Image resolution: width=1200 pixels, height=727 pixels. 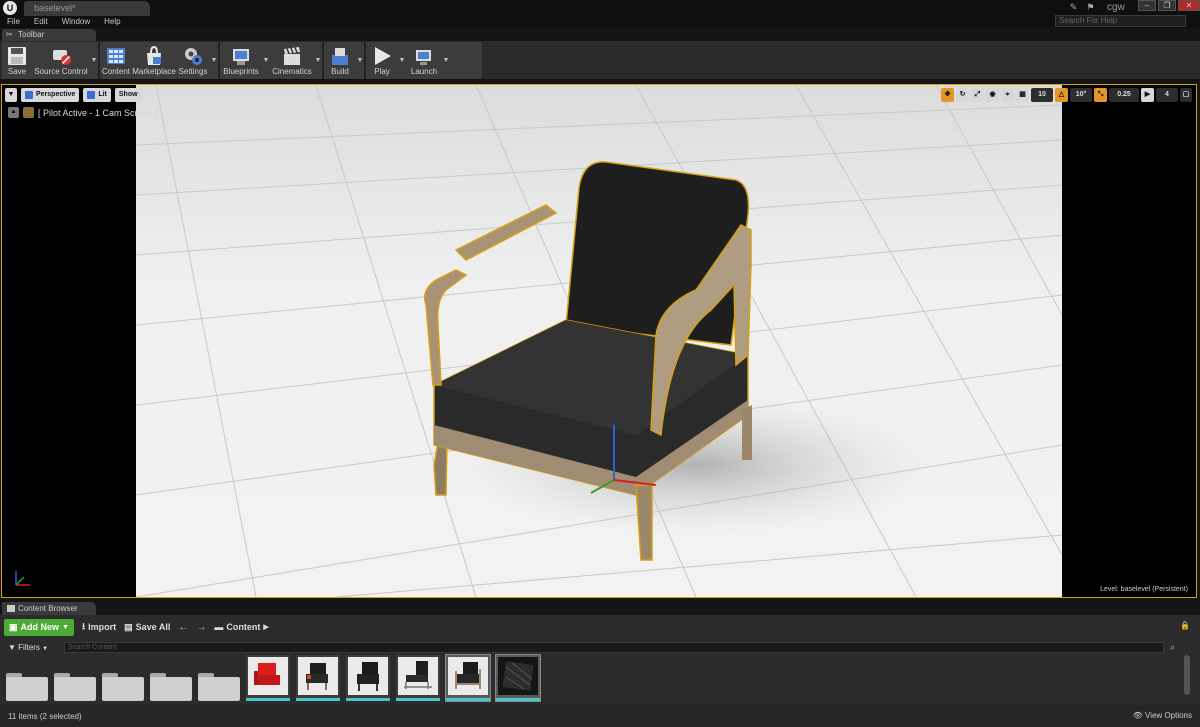 What do you see at coordinates (201, 627) in the screenshot?
I see `forward-arrow-icon: →` at bounding box center [201, 627].